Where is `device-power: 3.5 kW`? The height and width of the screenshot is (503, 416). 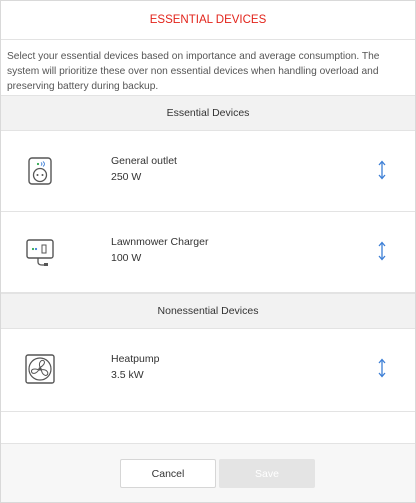
device-power: 3.5 kW is located at coordinates (127, 375).